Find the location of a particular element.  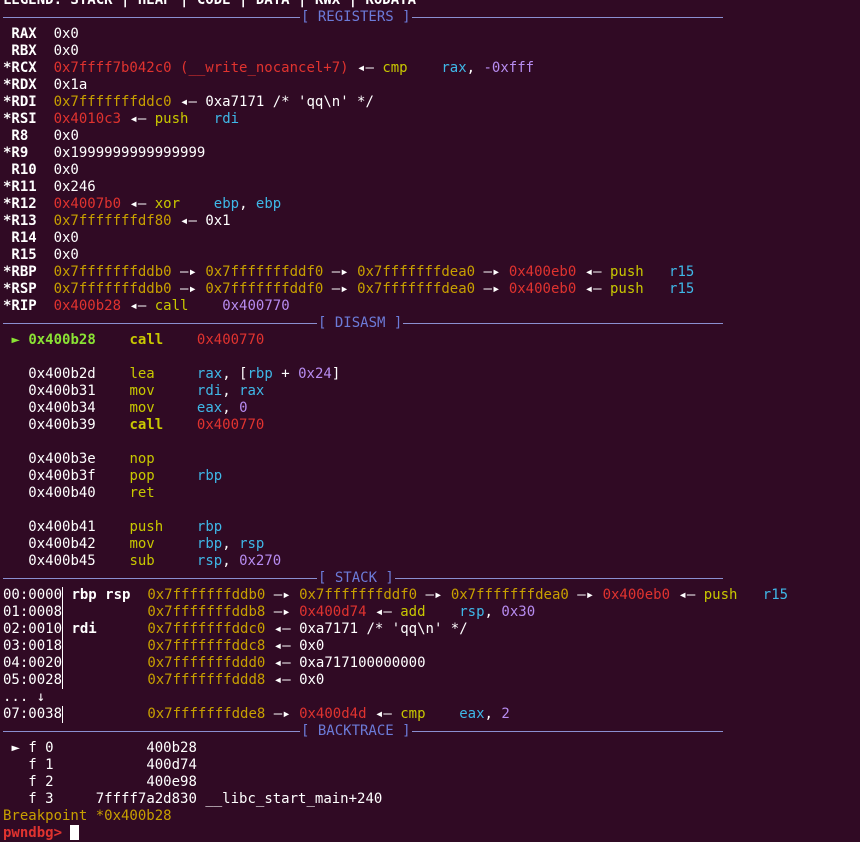

stack-title: [ STACK ] is located at coordinates (356, 578).